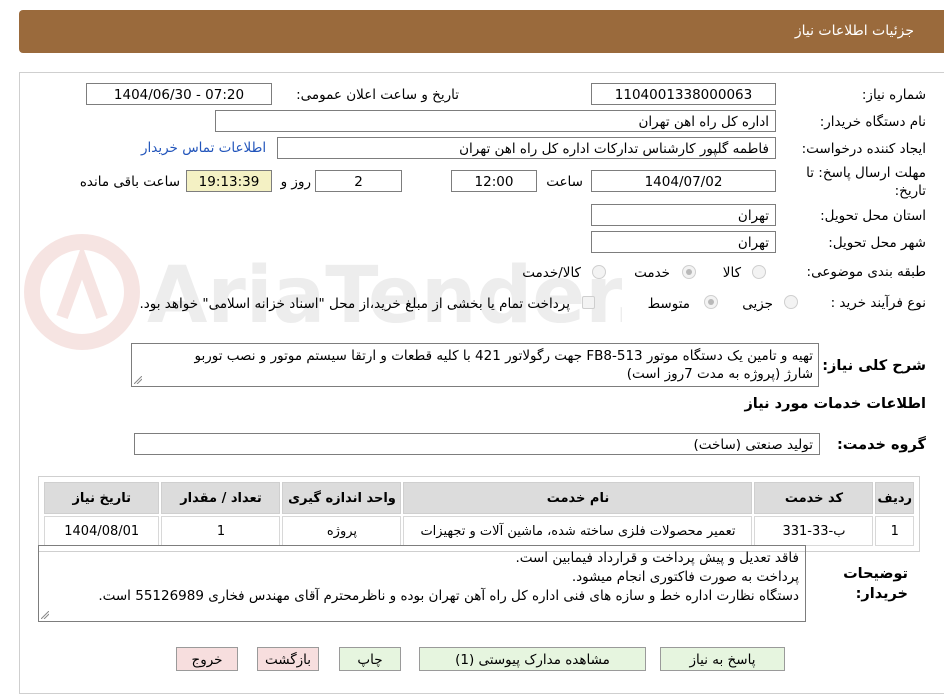  I want to click on cell-row: 1, so click(894, 531).